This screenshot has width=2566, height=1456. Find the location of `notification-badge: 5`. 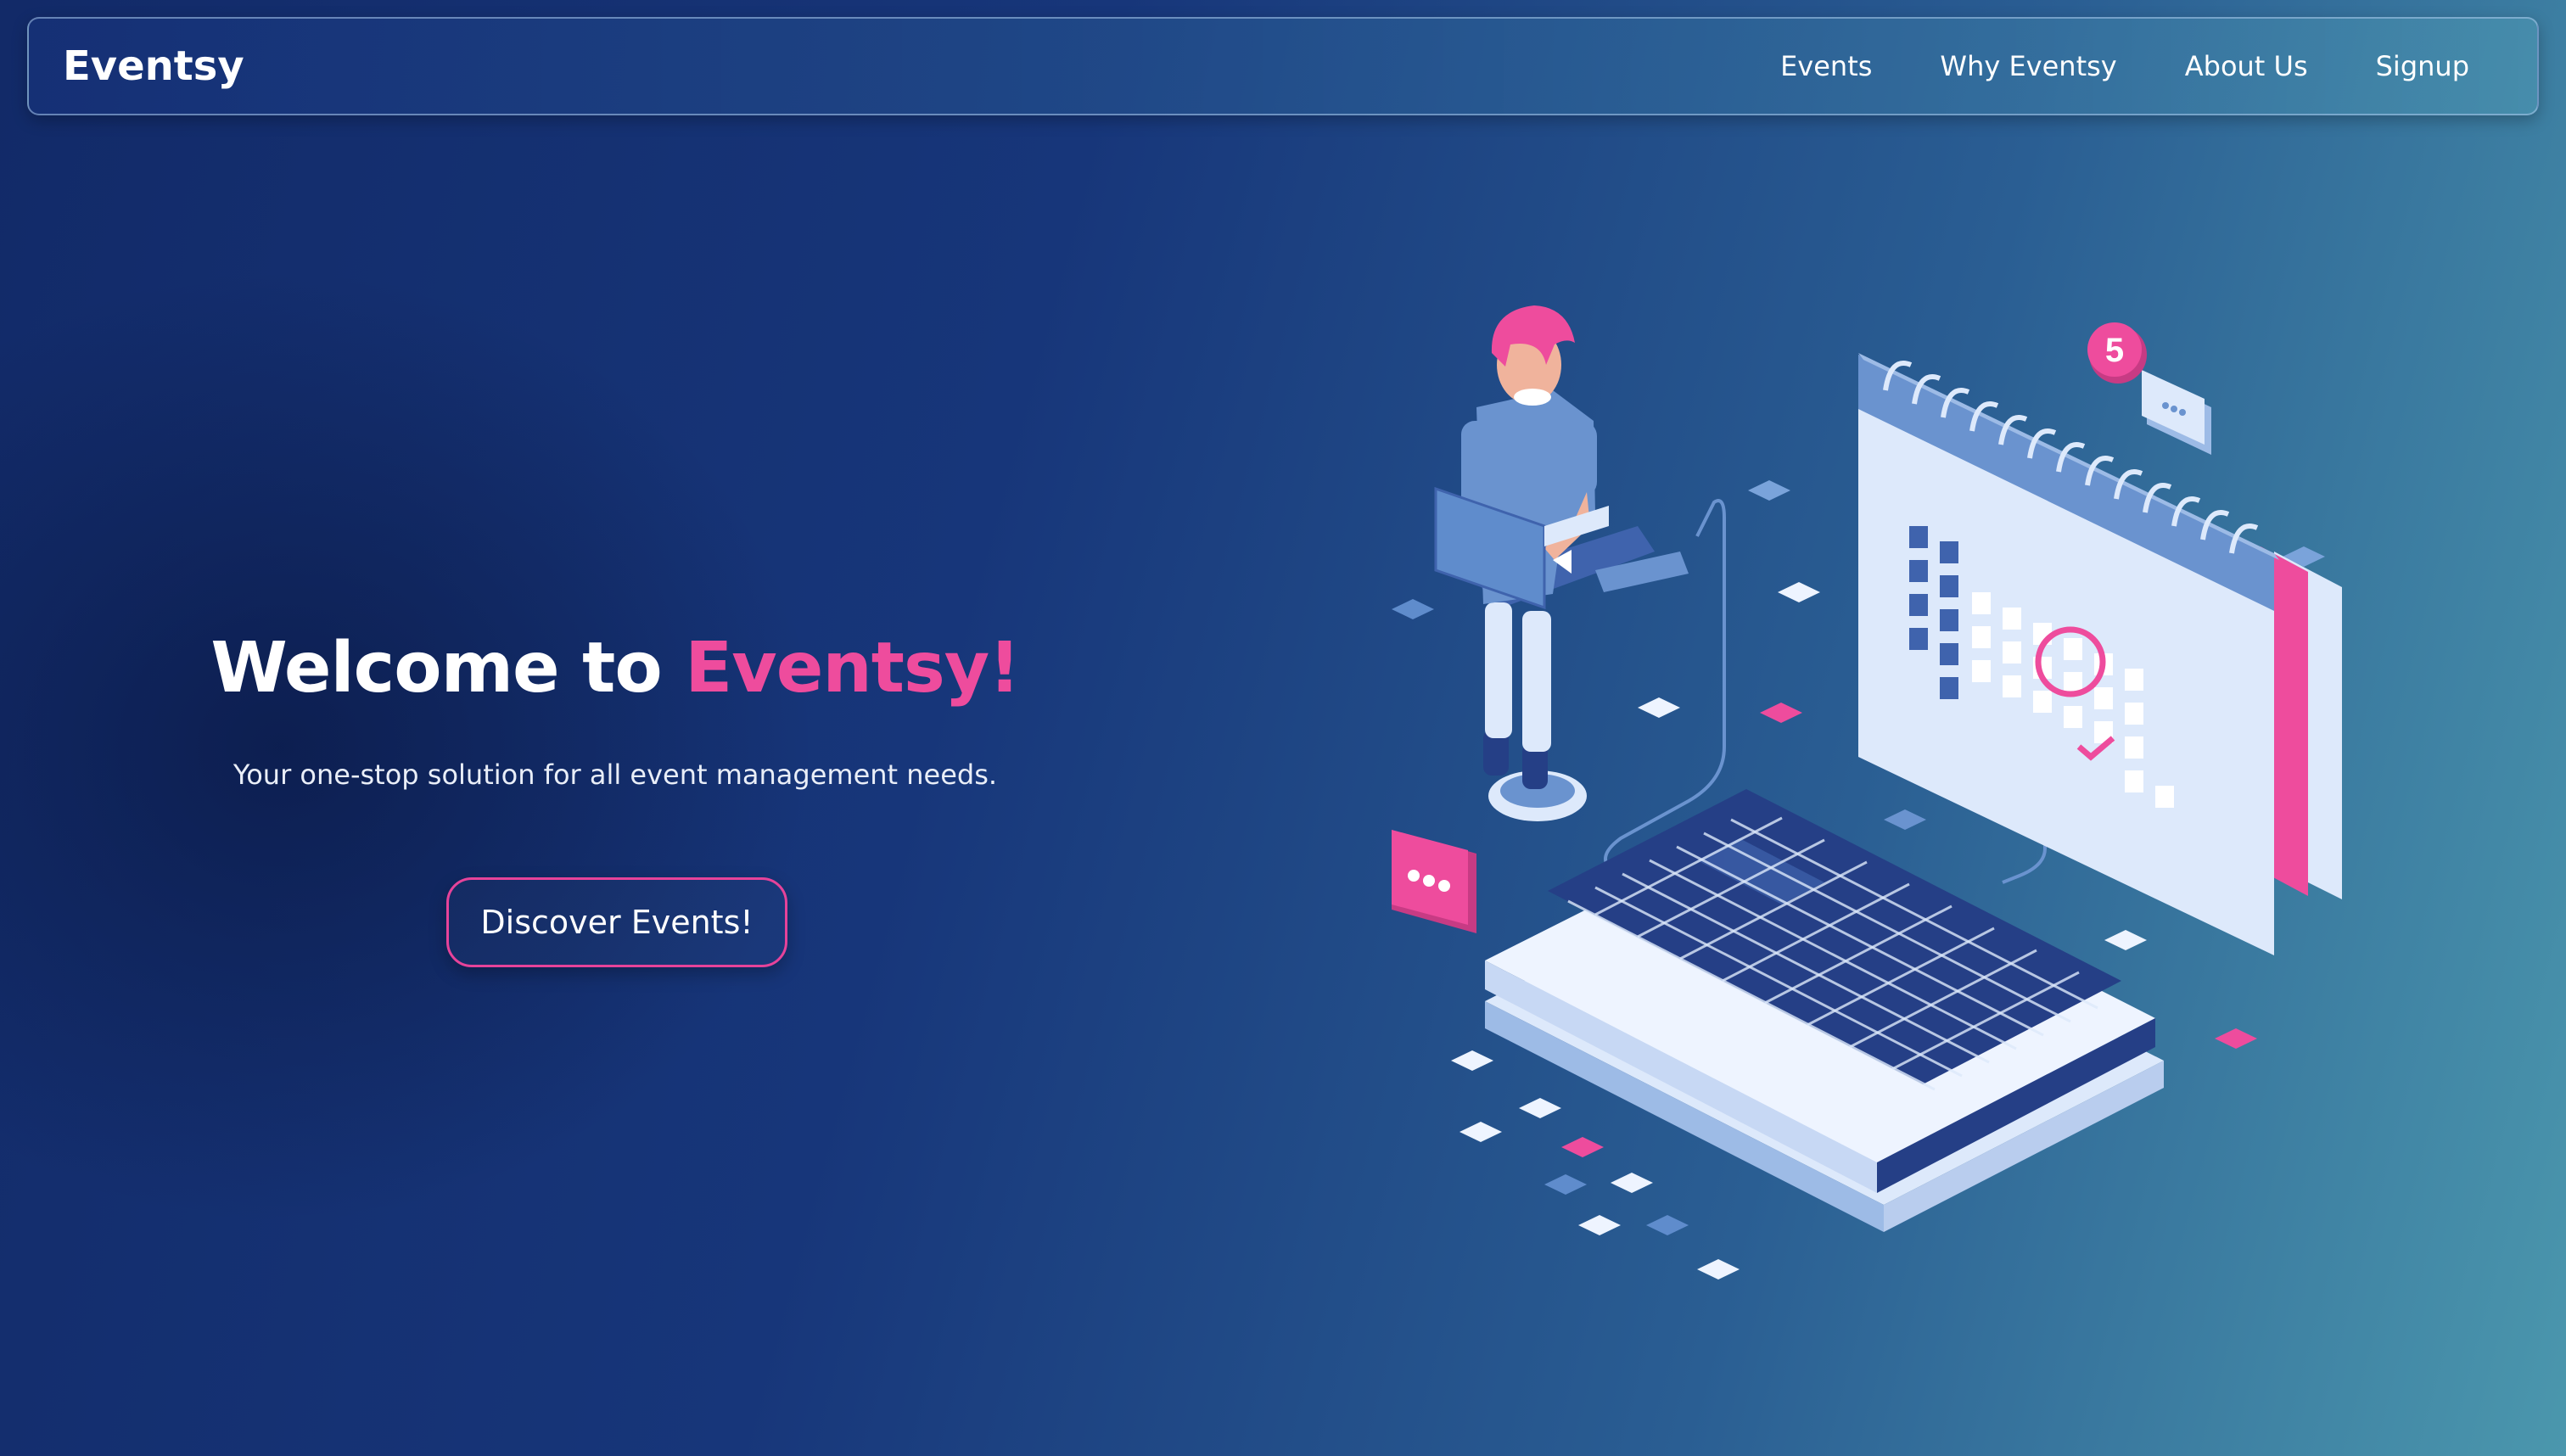

notification-badge: 5 is located at coordinates (2149, 388).